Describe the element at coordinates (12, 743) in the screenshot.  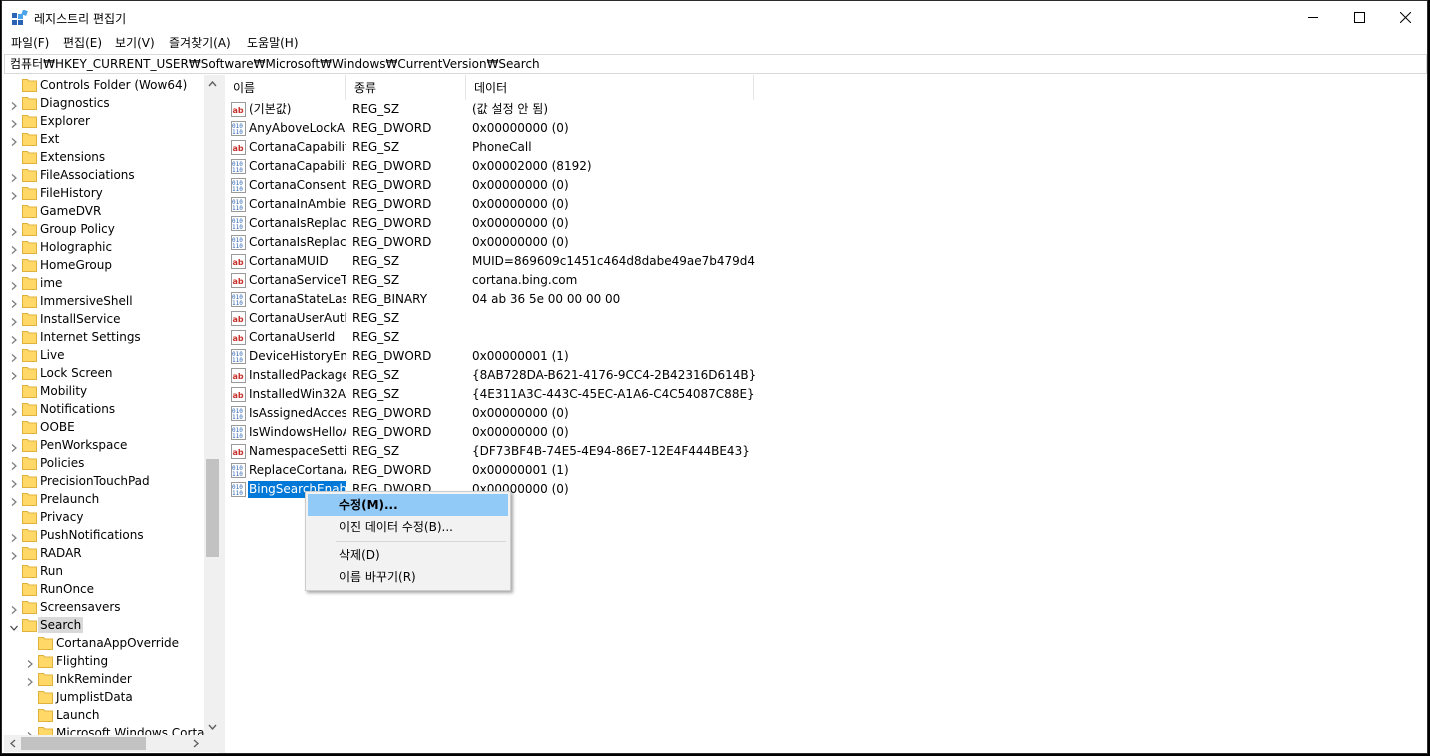
I see `chevron-left-icon` at that location.